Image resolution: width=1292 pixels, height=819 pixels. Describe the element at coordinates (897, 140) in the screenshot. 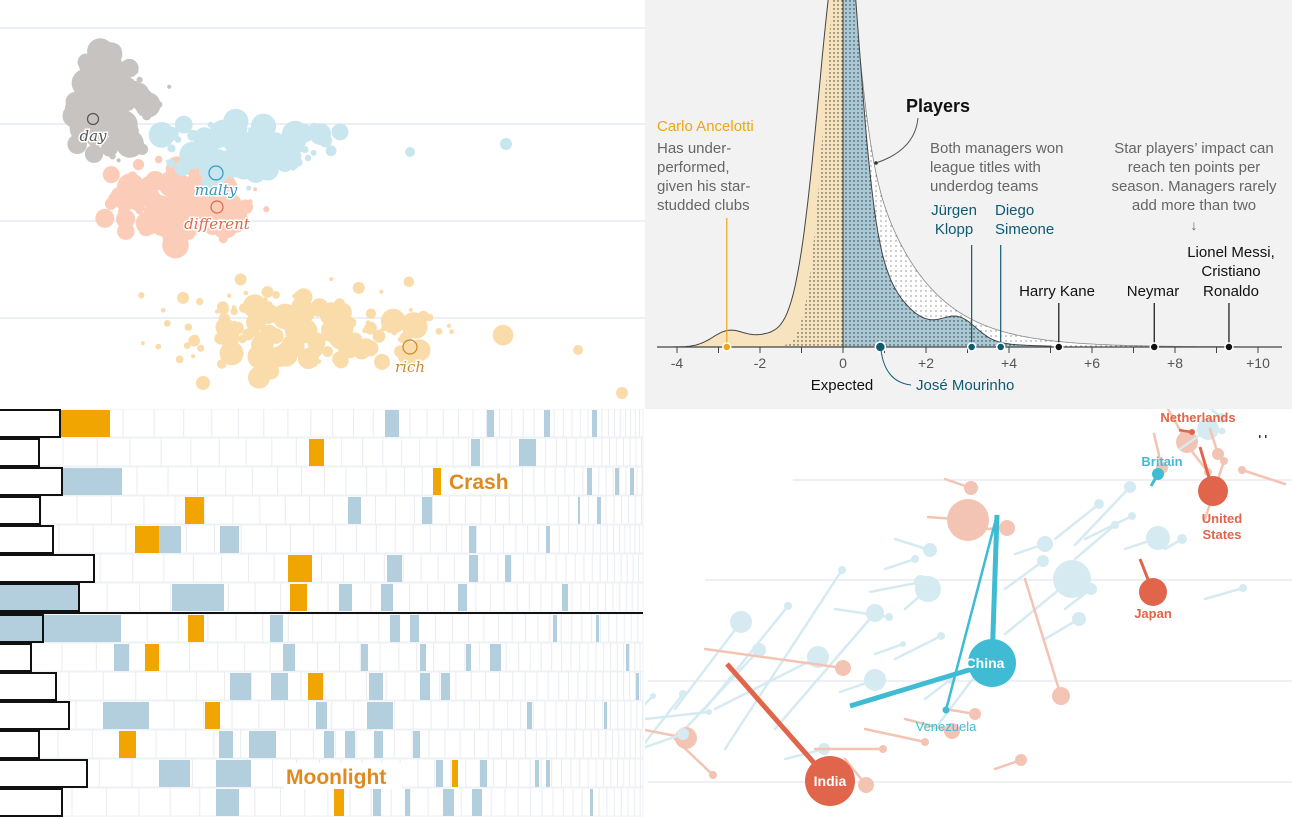

I see `players-callout-line` at that location.